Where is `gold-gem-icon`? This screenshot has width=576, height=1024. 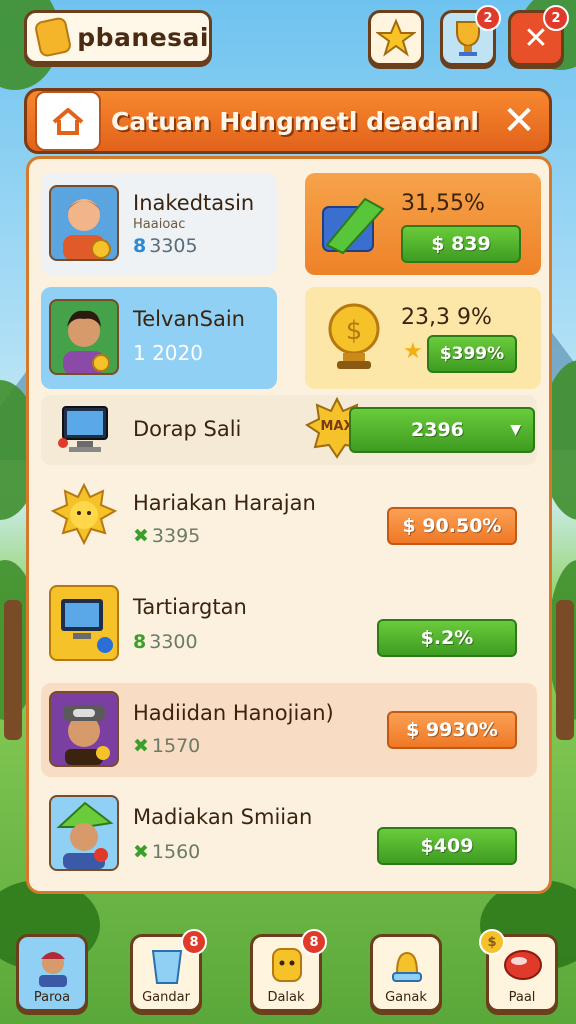
gold-gem-icon is located at coordinates (53, 37).